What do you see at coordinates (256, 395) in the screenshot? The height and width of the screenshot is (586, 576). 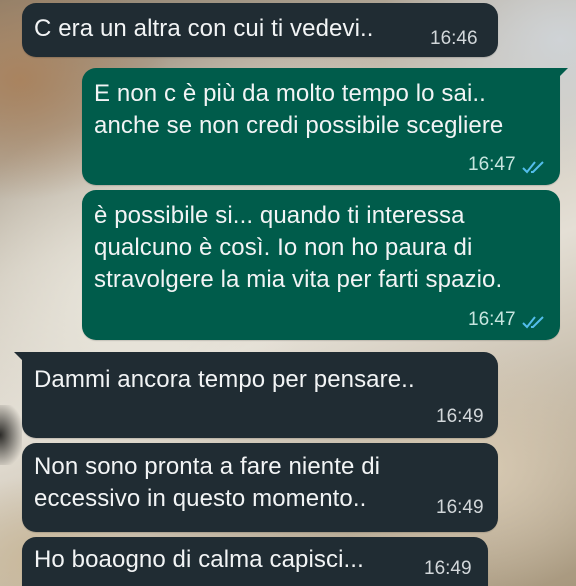 I see `message-bubble-incoming: Dammi ancora tempo per pensare.. 16:49` at bounding box center [256, 395].